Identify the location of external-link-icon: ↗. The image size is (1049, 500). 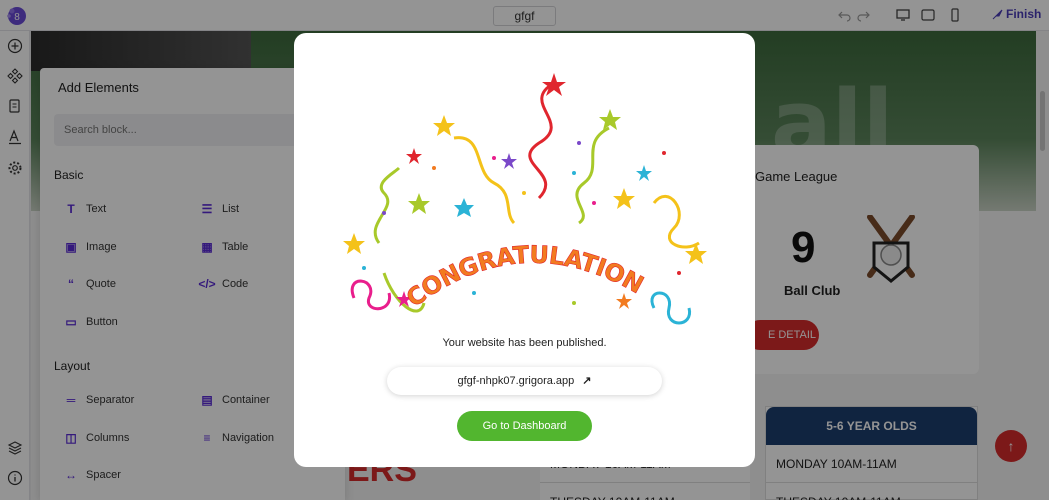
(587, 381).